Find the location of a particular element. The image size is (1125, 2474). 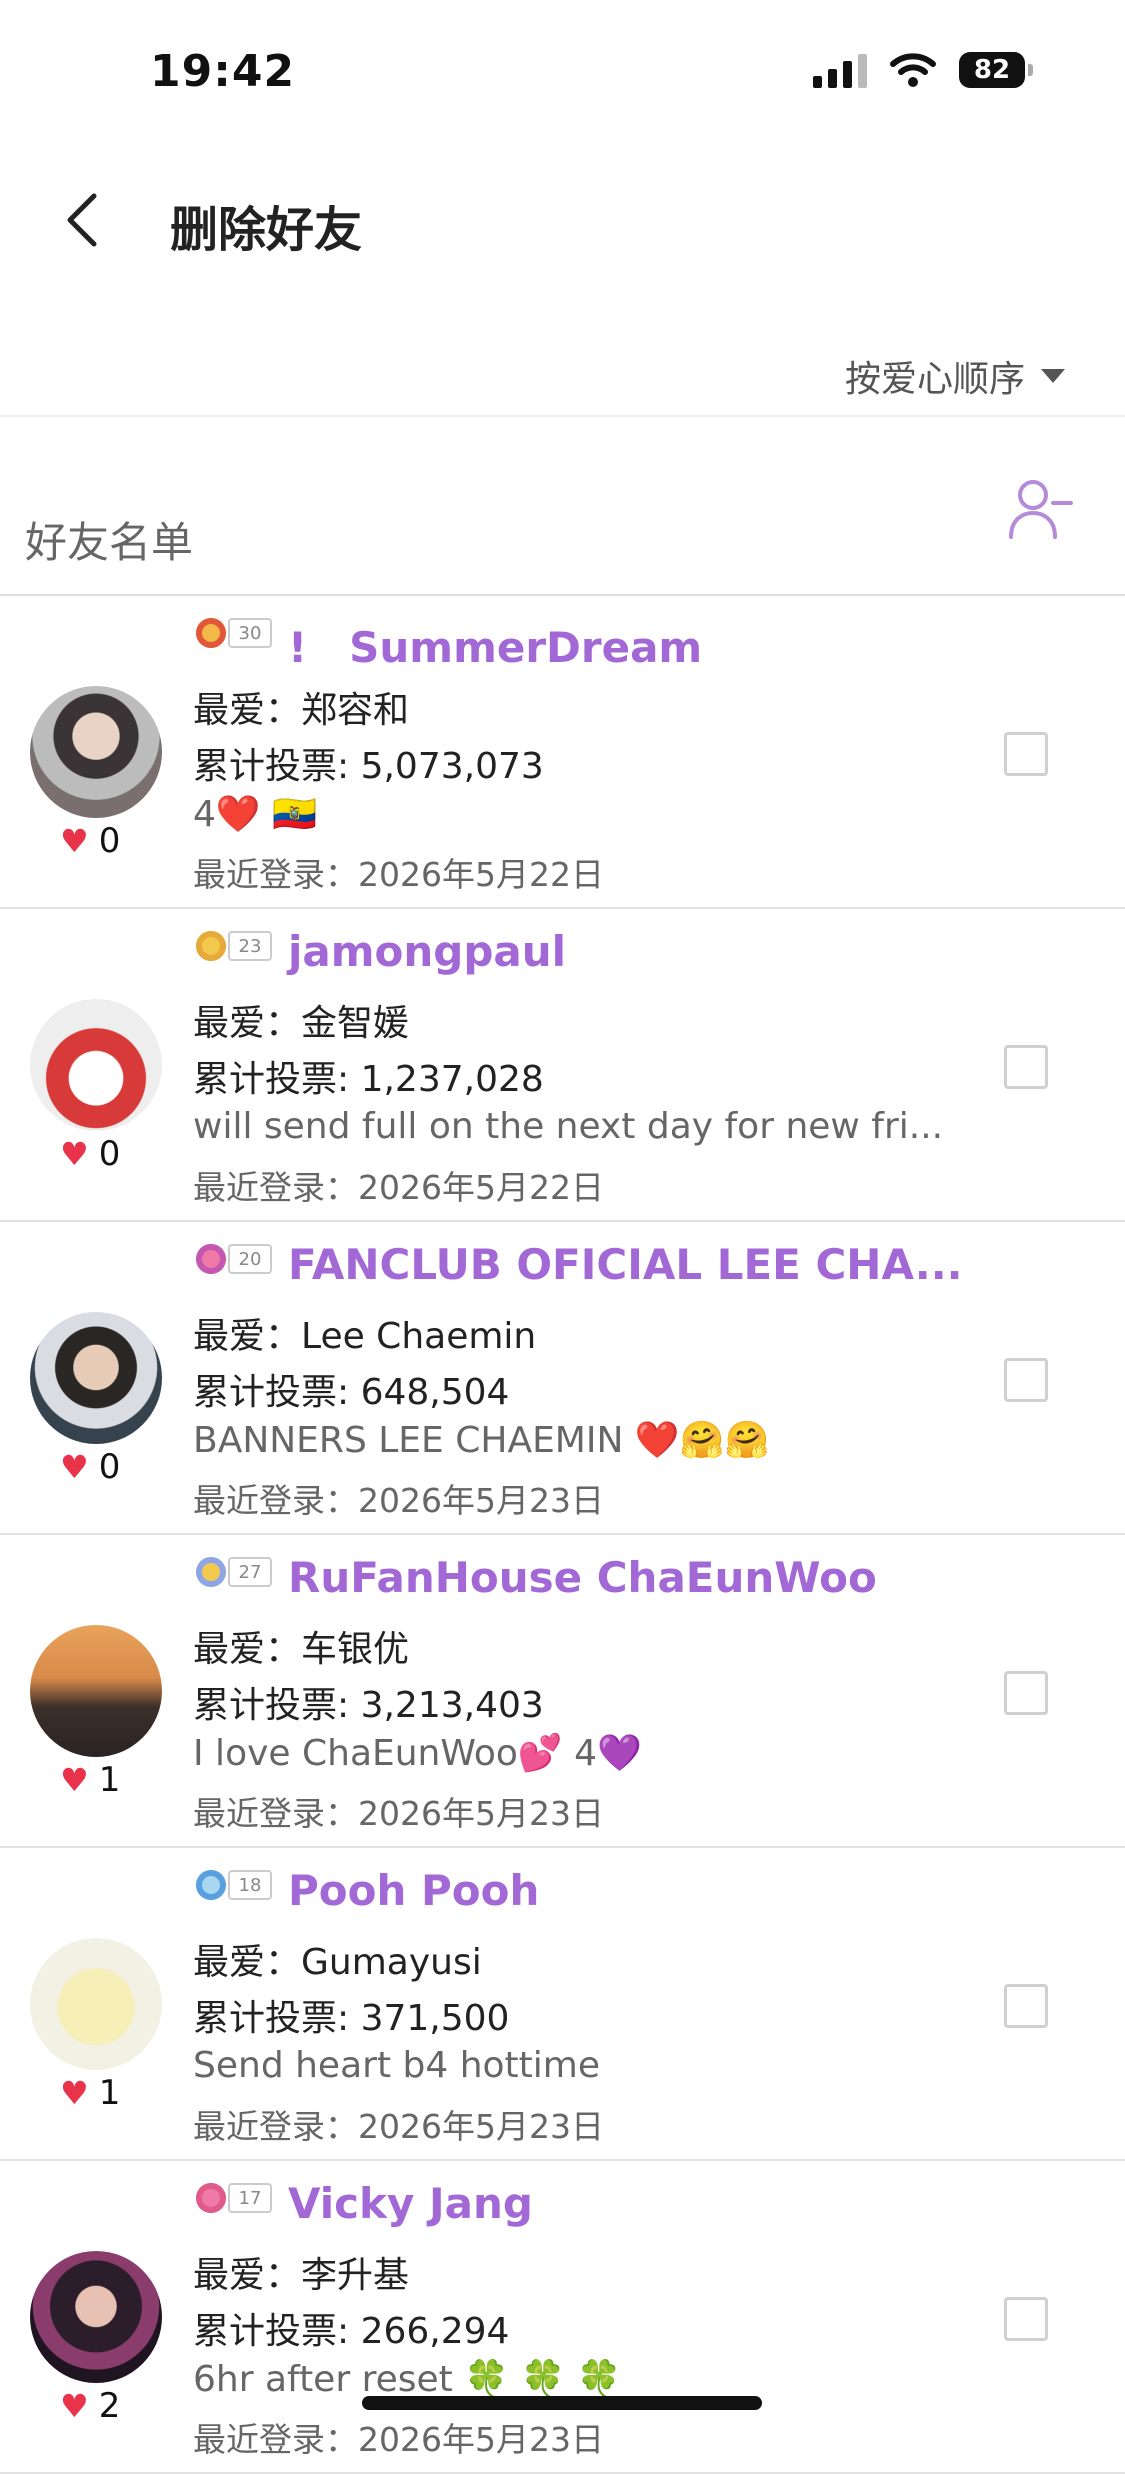

level-number: 23 is located at coordinates (250, 946).